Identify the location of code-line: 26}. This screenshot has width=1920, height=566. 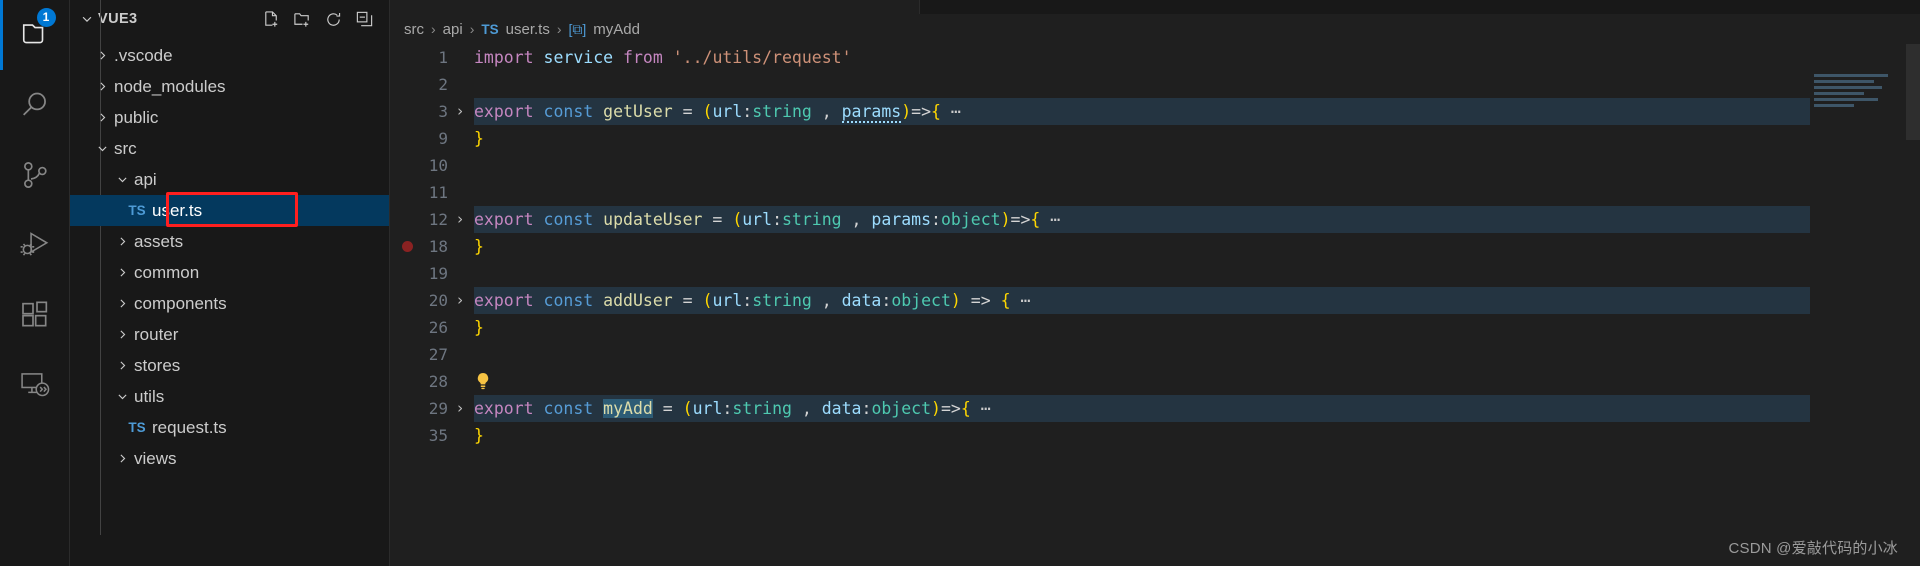
(1155, 327).